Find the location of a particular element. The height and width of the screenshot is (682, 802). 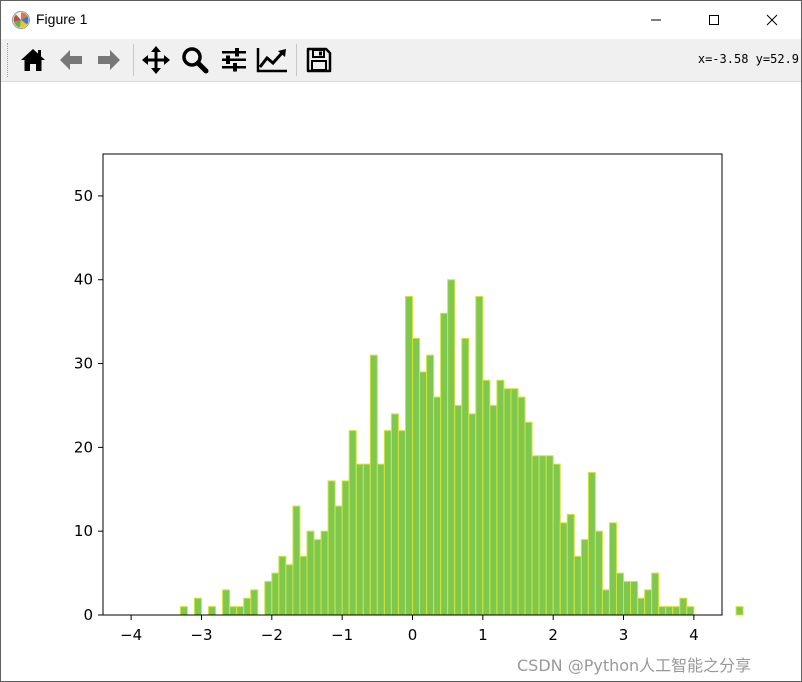

zoom-button is located at coordinates (195, 60).